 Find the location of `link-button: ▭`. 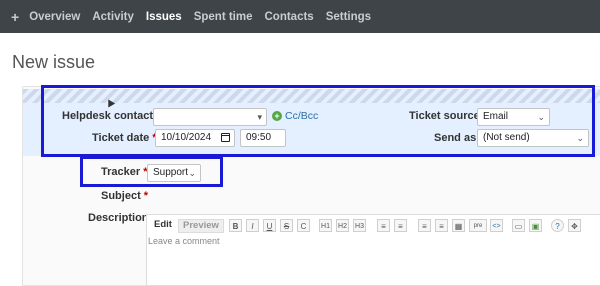

link-button: ▭ is located at coordinates (518, 225).